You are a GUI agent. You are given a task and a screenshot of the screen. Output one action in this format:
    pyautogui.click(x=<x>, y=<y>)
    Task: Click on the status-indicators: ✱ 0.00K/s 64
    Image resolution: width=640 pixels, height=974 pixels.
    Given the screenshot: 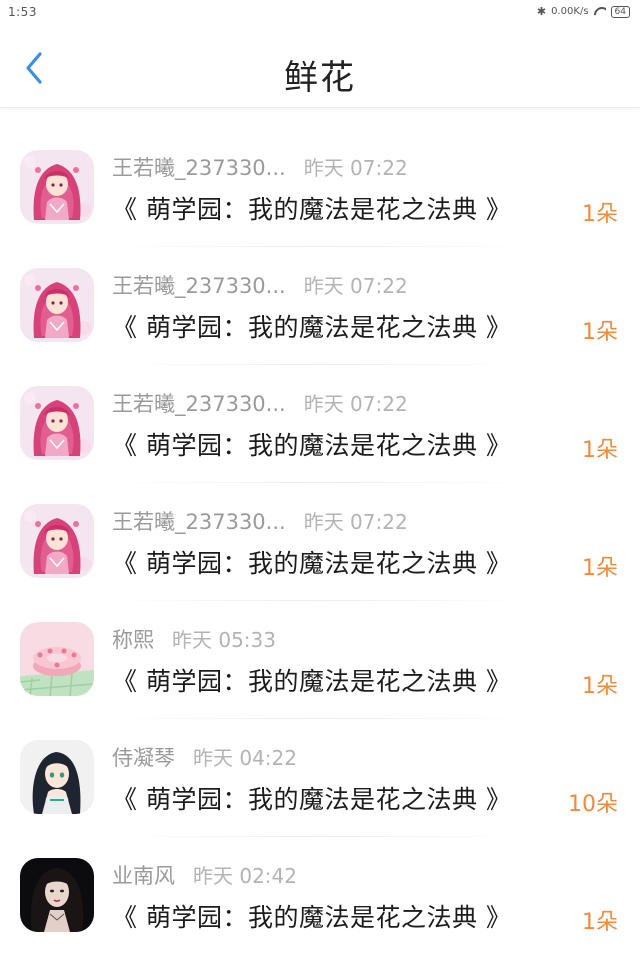 What is the action you would take?
    pyautogui.click(x=583, y=11)
    